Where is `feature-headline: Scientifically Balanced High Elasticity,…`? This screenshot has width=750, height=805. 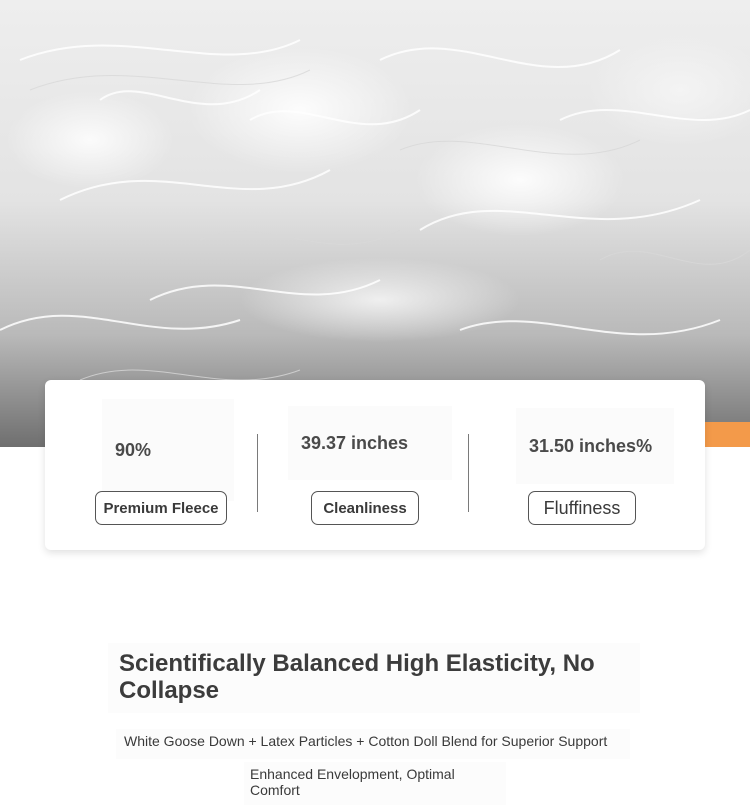
feature-headline: Scientifically Balanced High Elasticity,… is located at coordinates (357, 677).